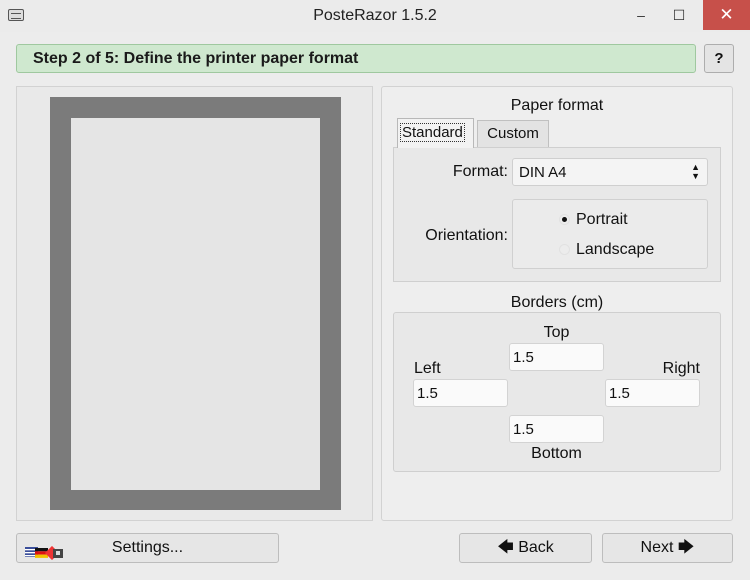 The height and width of the screenshot is (580, 750). I want to click on language-flags-icon, so click(47, 551).